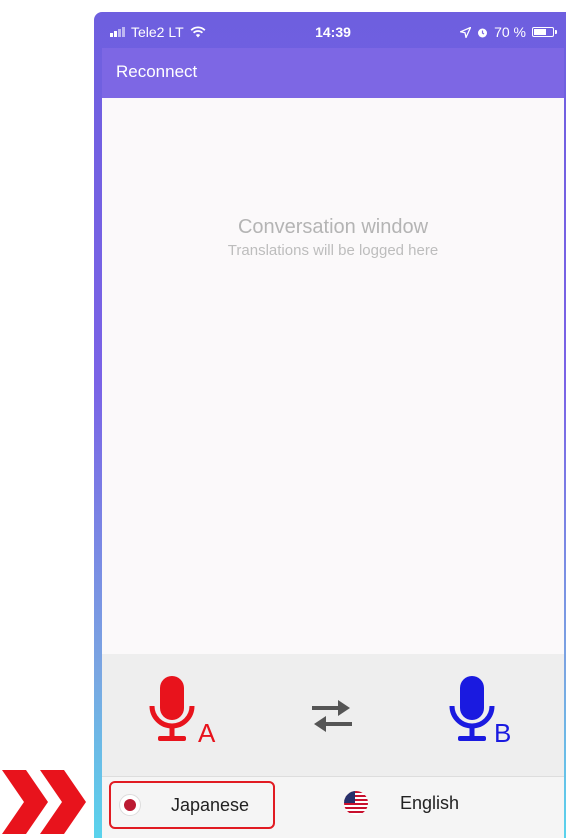 The image size is (566, 838). What do you see at coordinates (333, 73) in the screenshot?
I see `app-header: Reconnect` at bounding box center [333, 73].